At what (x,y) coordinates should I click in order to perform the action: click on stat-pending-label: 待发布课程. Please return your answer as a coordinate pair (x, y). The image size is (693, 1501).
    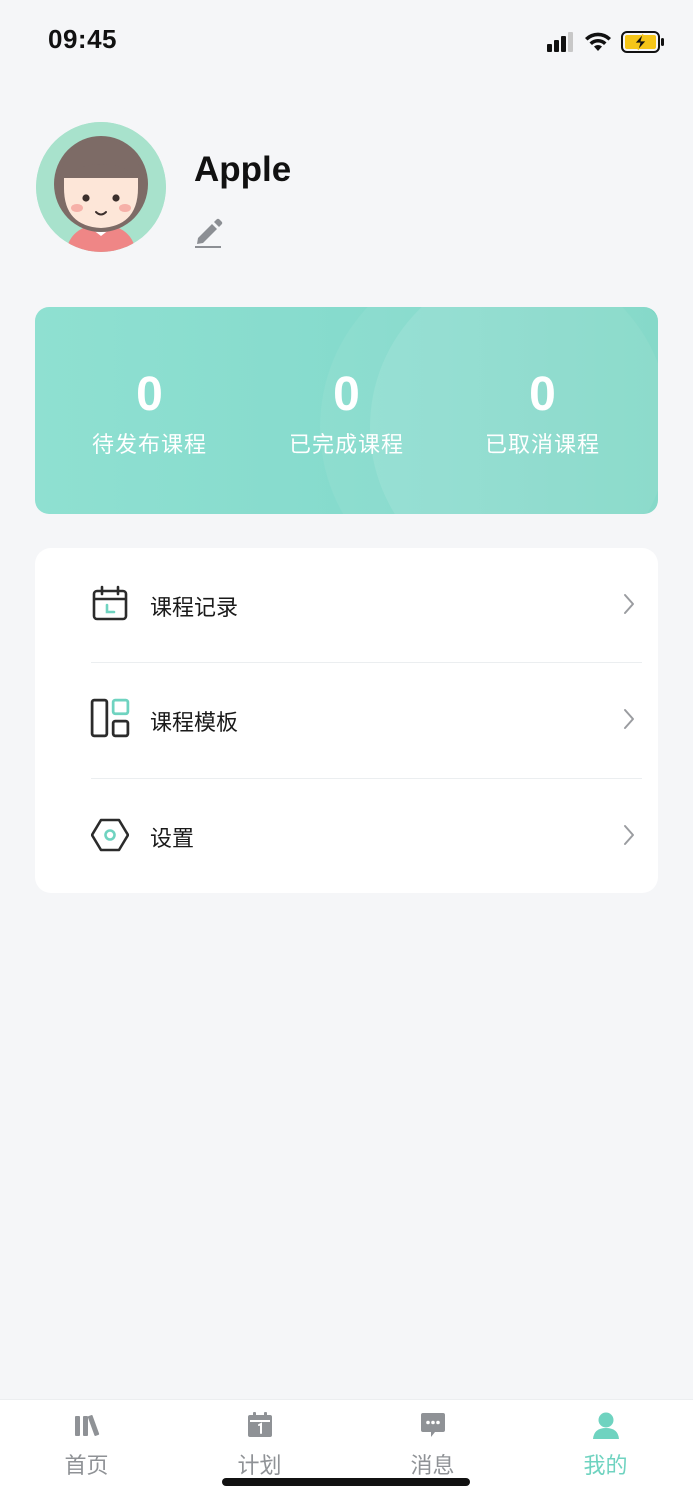
    Looking at the image, I should click on (149, 445).